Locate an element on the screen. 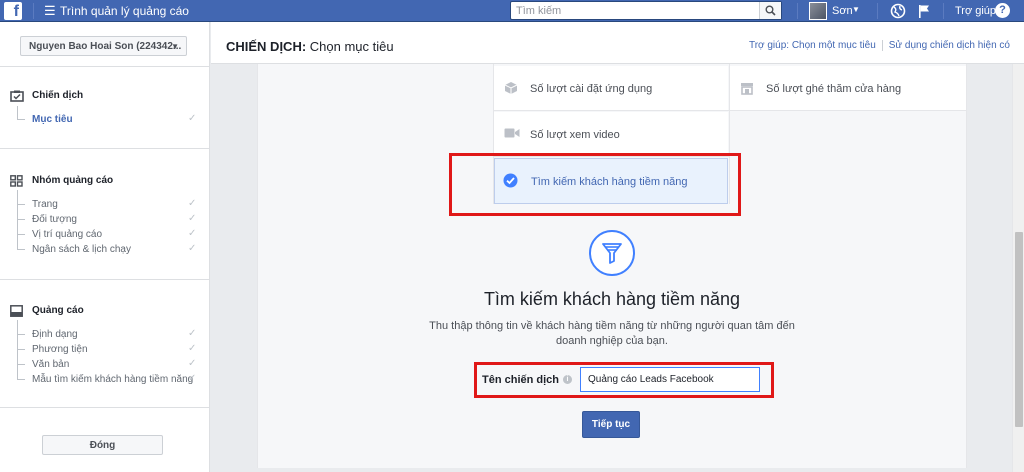  search-input is located at coordinates (636, 10).